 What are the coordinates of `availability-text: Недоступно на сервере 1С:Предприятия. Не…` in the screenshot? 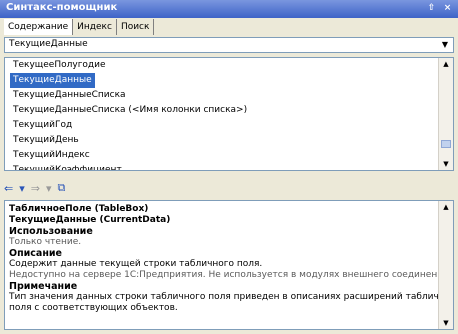 It's located at (230, 275).